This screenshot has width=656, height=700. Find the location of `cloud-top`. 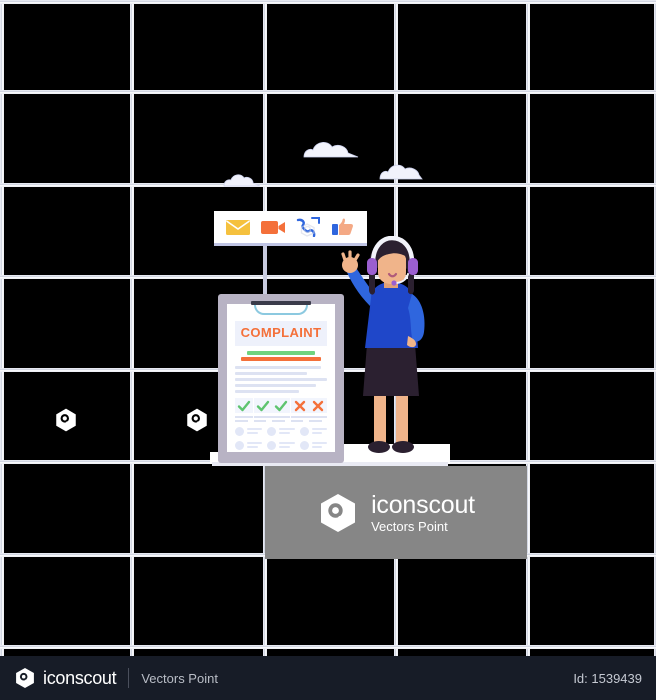

cloud-top is located at coordinates (331, 148).